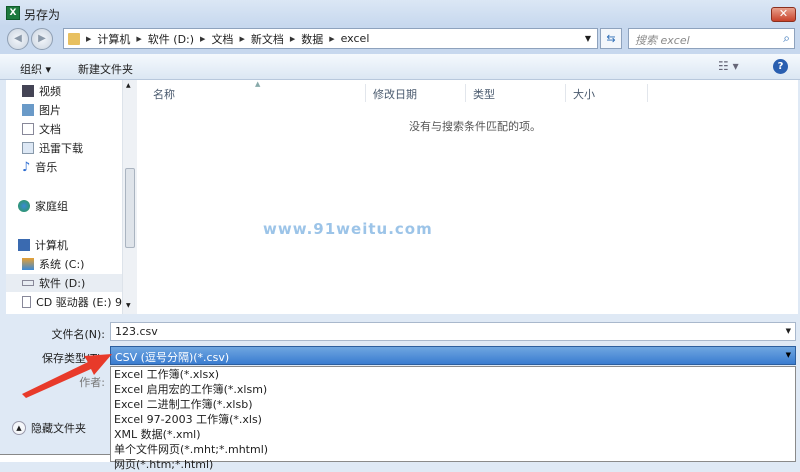 The image size is (800, 472). Describe the element at coordinates (453, 389) in the screenshot. I see `file-type-option: Excel 启用宏的工作簿(*.xlsm)` at that location.